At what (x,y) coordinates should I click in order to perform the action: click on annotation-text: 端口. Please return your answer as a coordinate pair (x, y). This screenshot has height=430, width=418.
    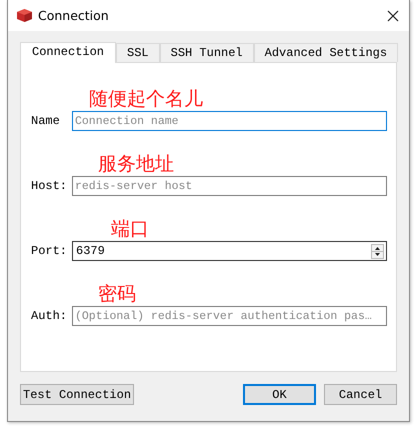
    Looking at the image, I should click on (130, 229).